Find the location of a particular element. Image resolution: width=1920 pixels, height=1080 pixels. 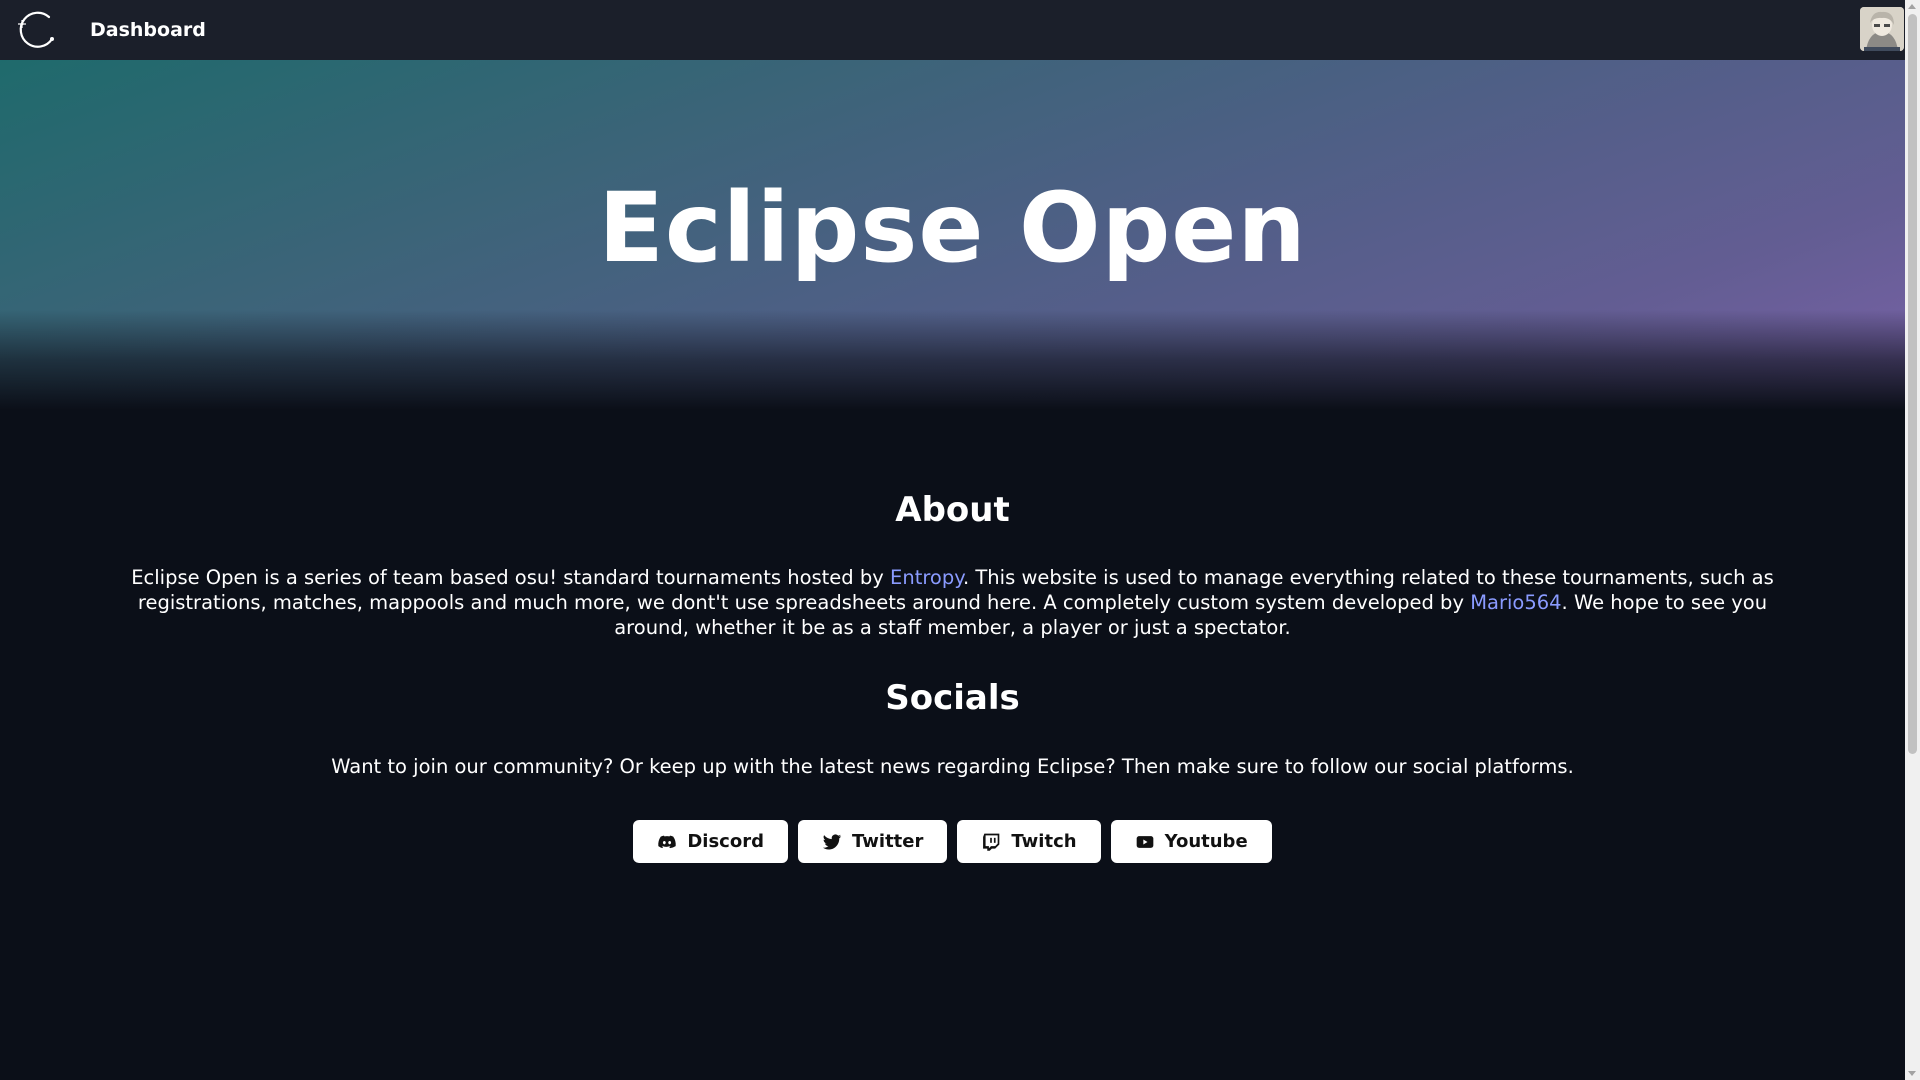

mario564-link: Mario564 is located at coordinates (1515, 602).